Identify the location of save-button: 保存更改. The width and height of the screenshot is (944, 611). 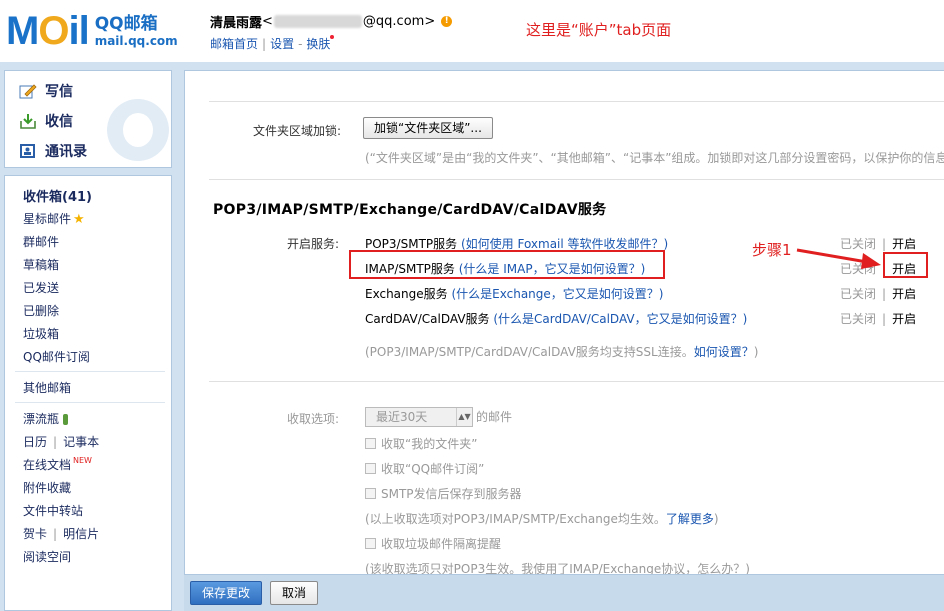
(226, 593).